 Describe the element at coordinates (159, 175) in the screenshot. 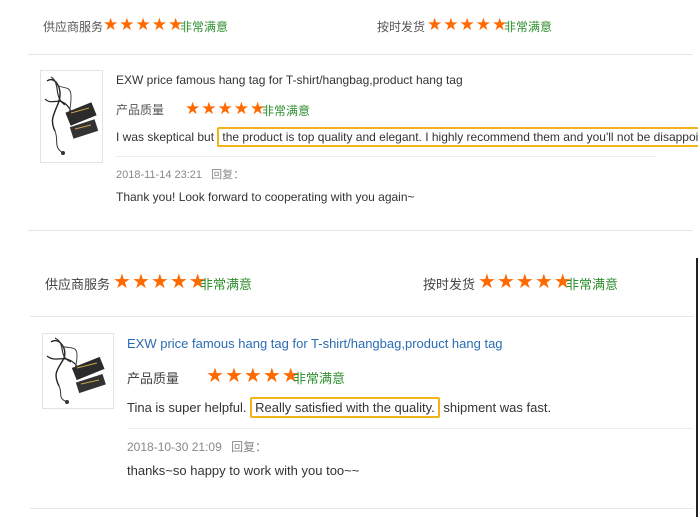

I see `review-date: 2018-11-14 23:21` at that location.